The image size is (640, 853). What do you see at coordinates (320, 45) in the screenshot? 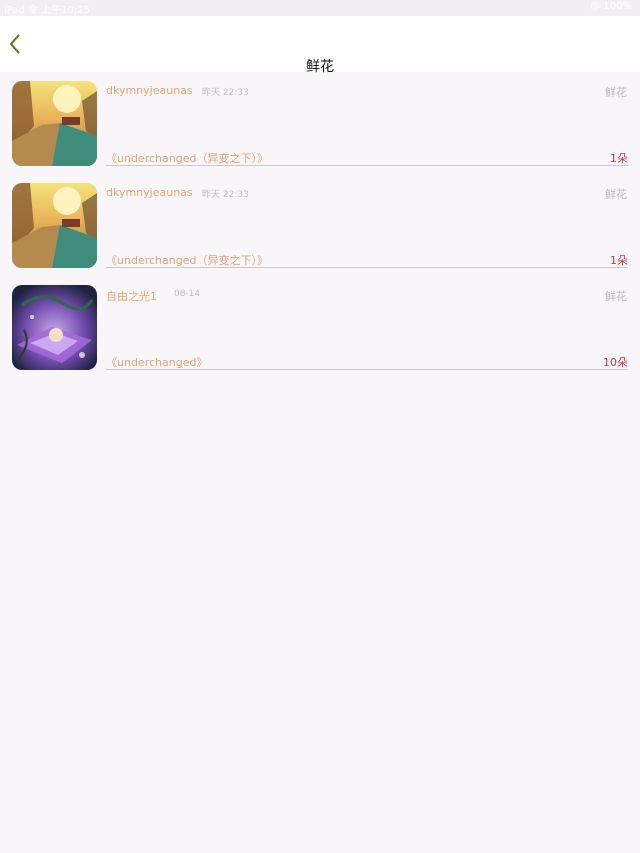
I see `navigation-bar: 鲜花` at bounding box center [320, 45].